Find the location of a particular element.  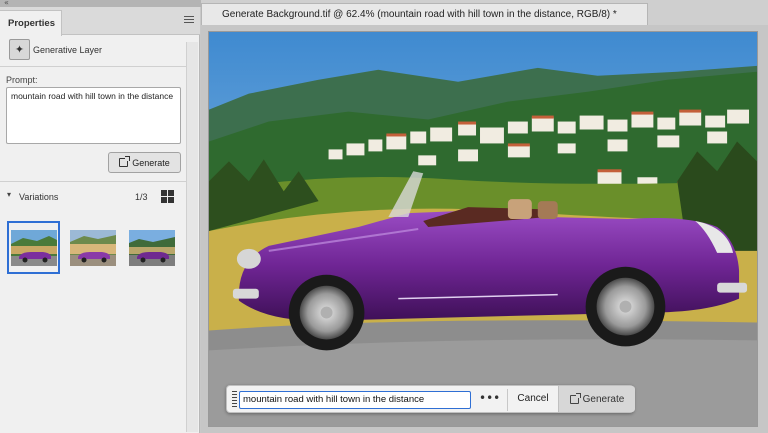

taskbar-generate-label: Generate is located at coordinates (603, 399).